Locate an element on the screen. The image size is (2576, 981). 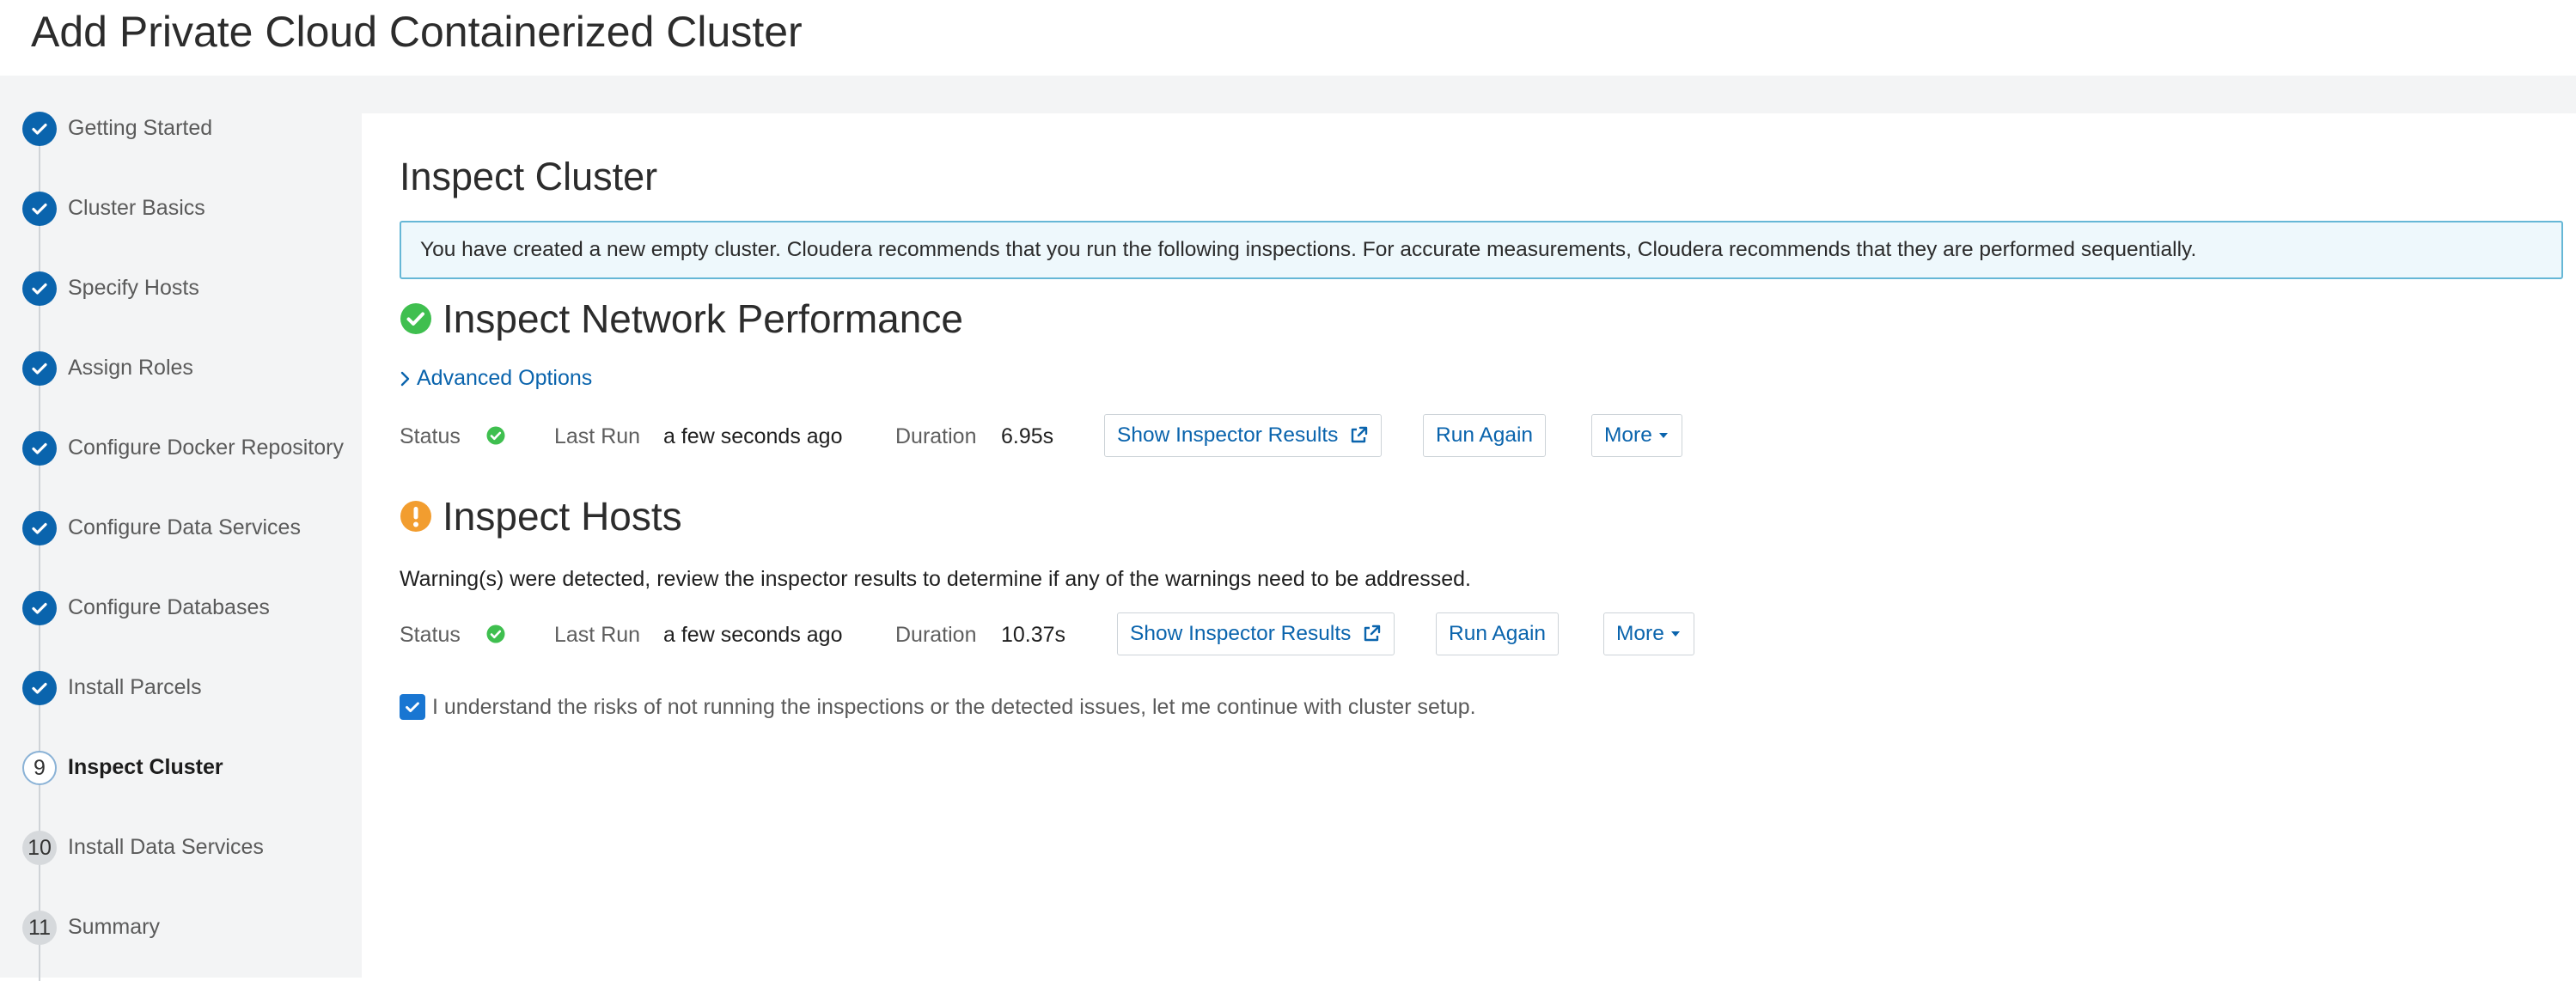
wizard-step-inspect-cluster: 9 Inspect Cluster is located at coordinates (180, 767).